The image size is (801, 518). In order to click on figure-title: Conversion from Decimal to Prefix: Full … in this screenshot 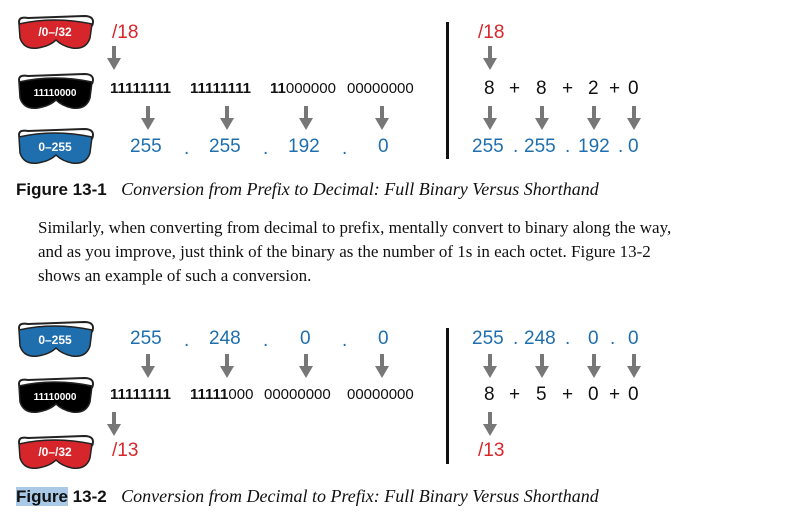, I will do `click(360, 496)`.